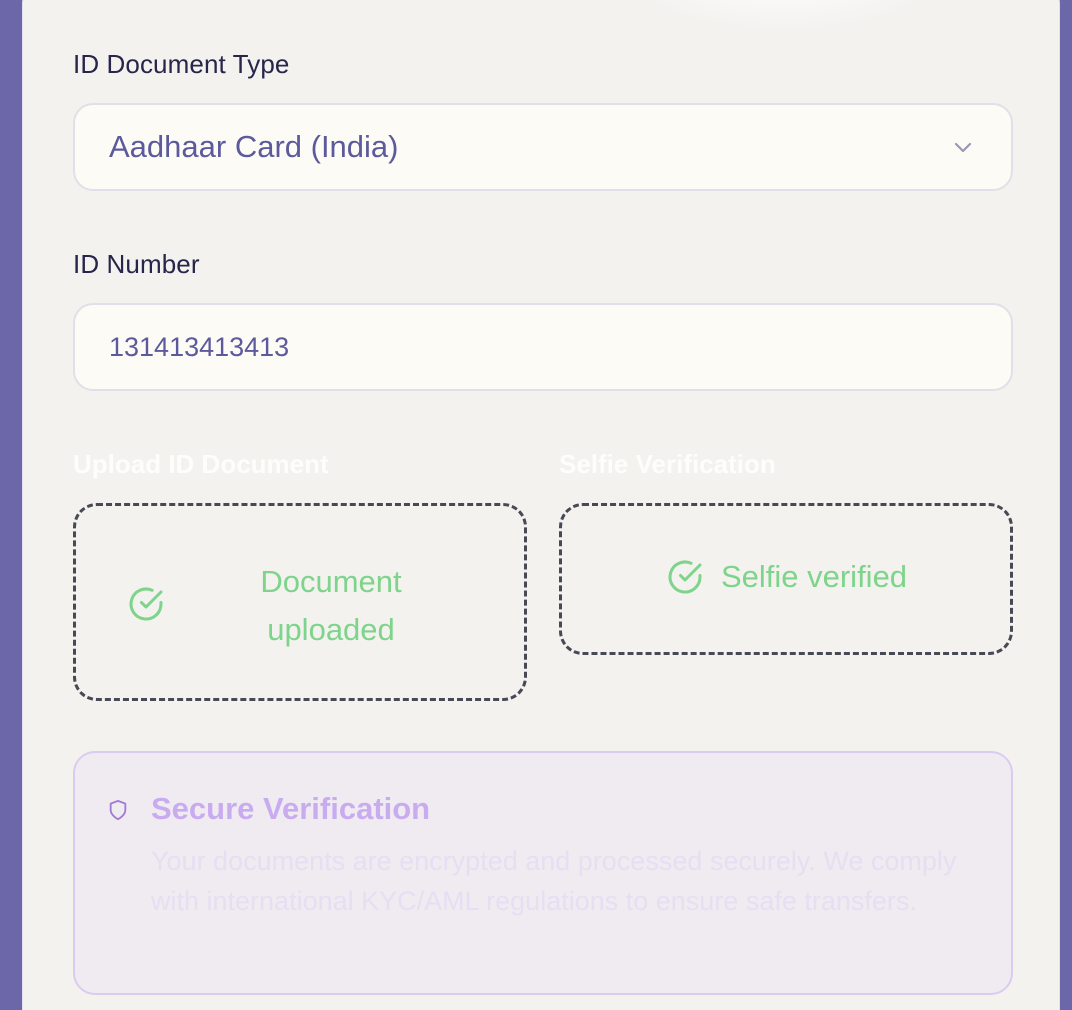 Image resolution: width=1072 pixels, height=1010 pixels. What do you see at coordinates (543, 347) in the screenshot?
I see `id-number-input: 131413413413` at bounding box center [543, 347].